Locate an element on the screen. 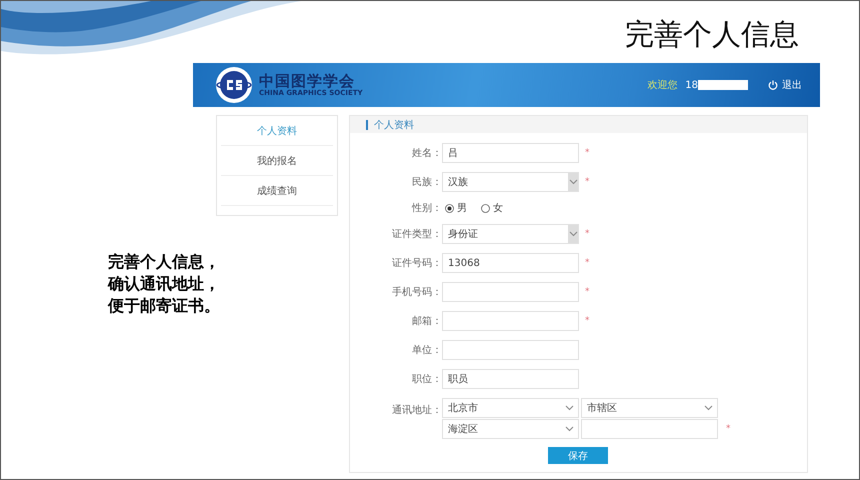  field-label: 邮箱： is located at coordinates (426, 321).